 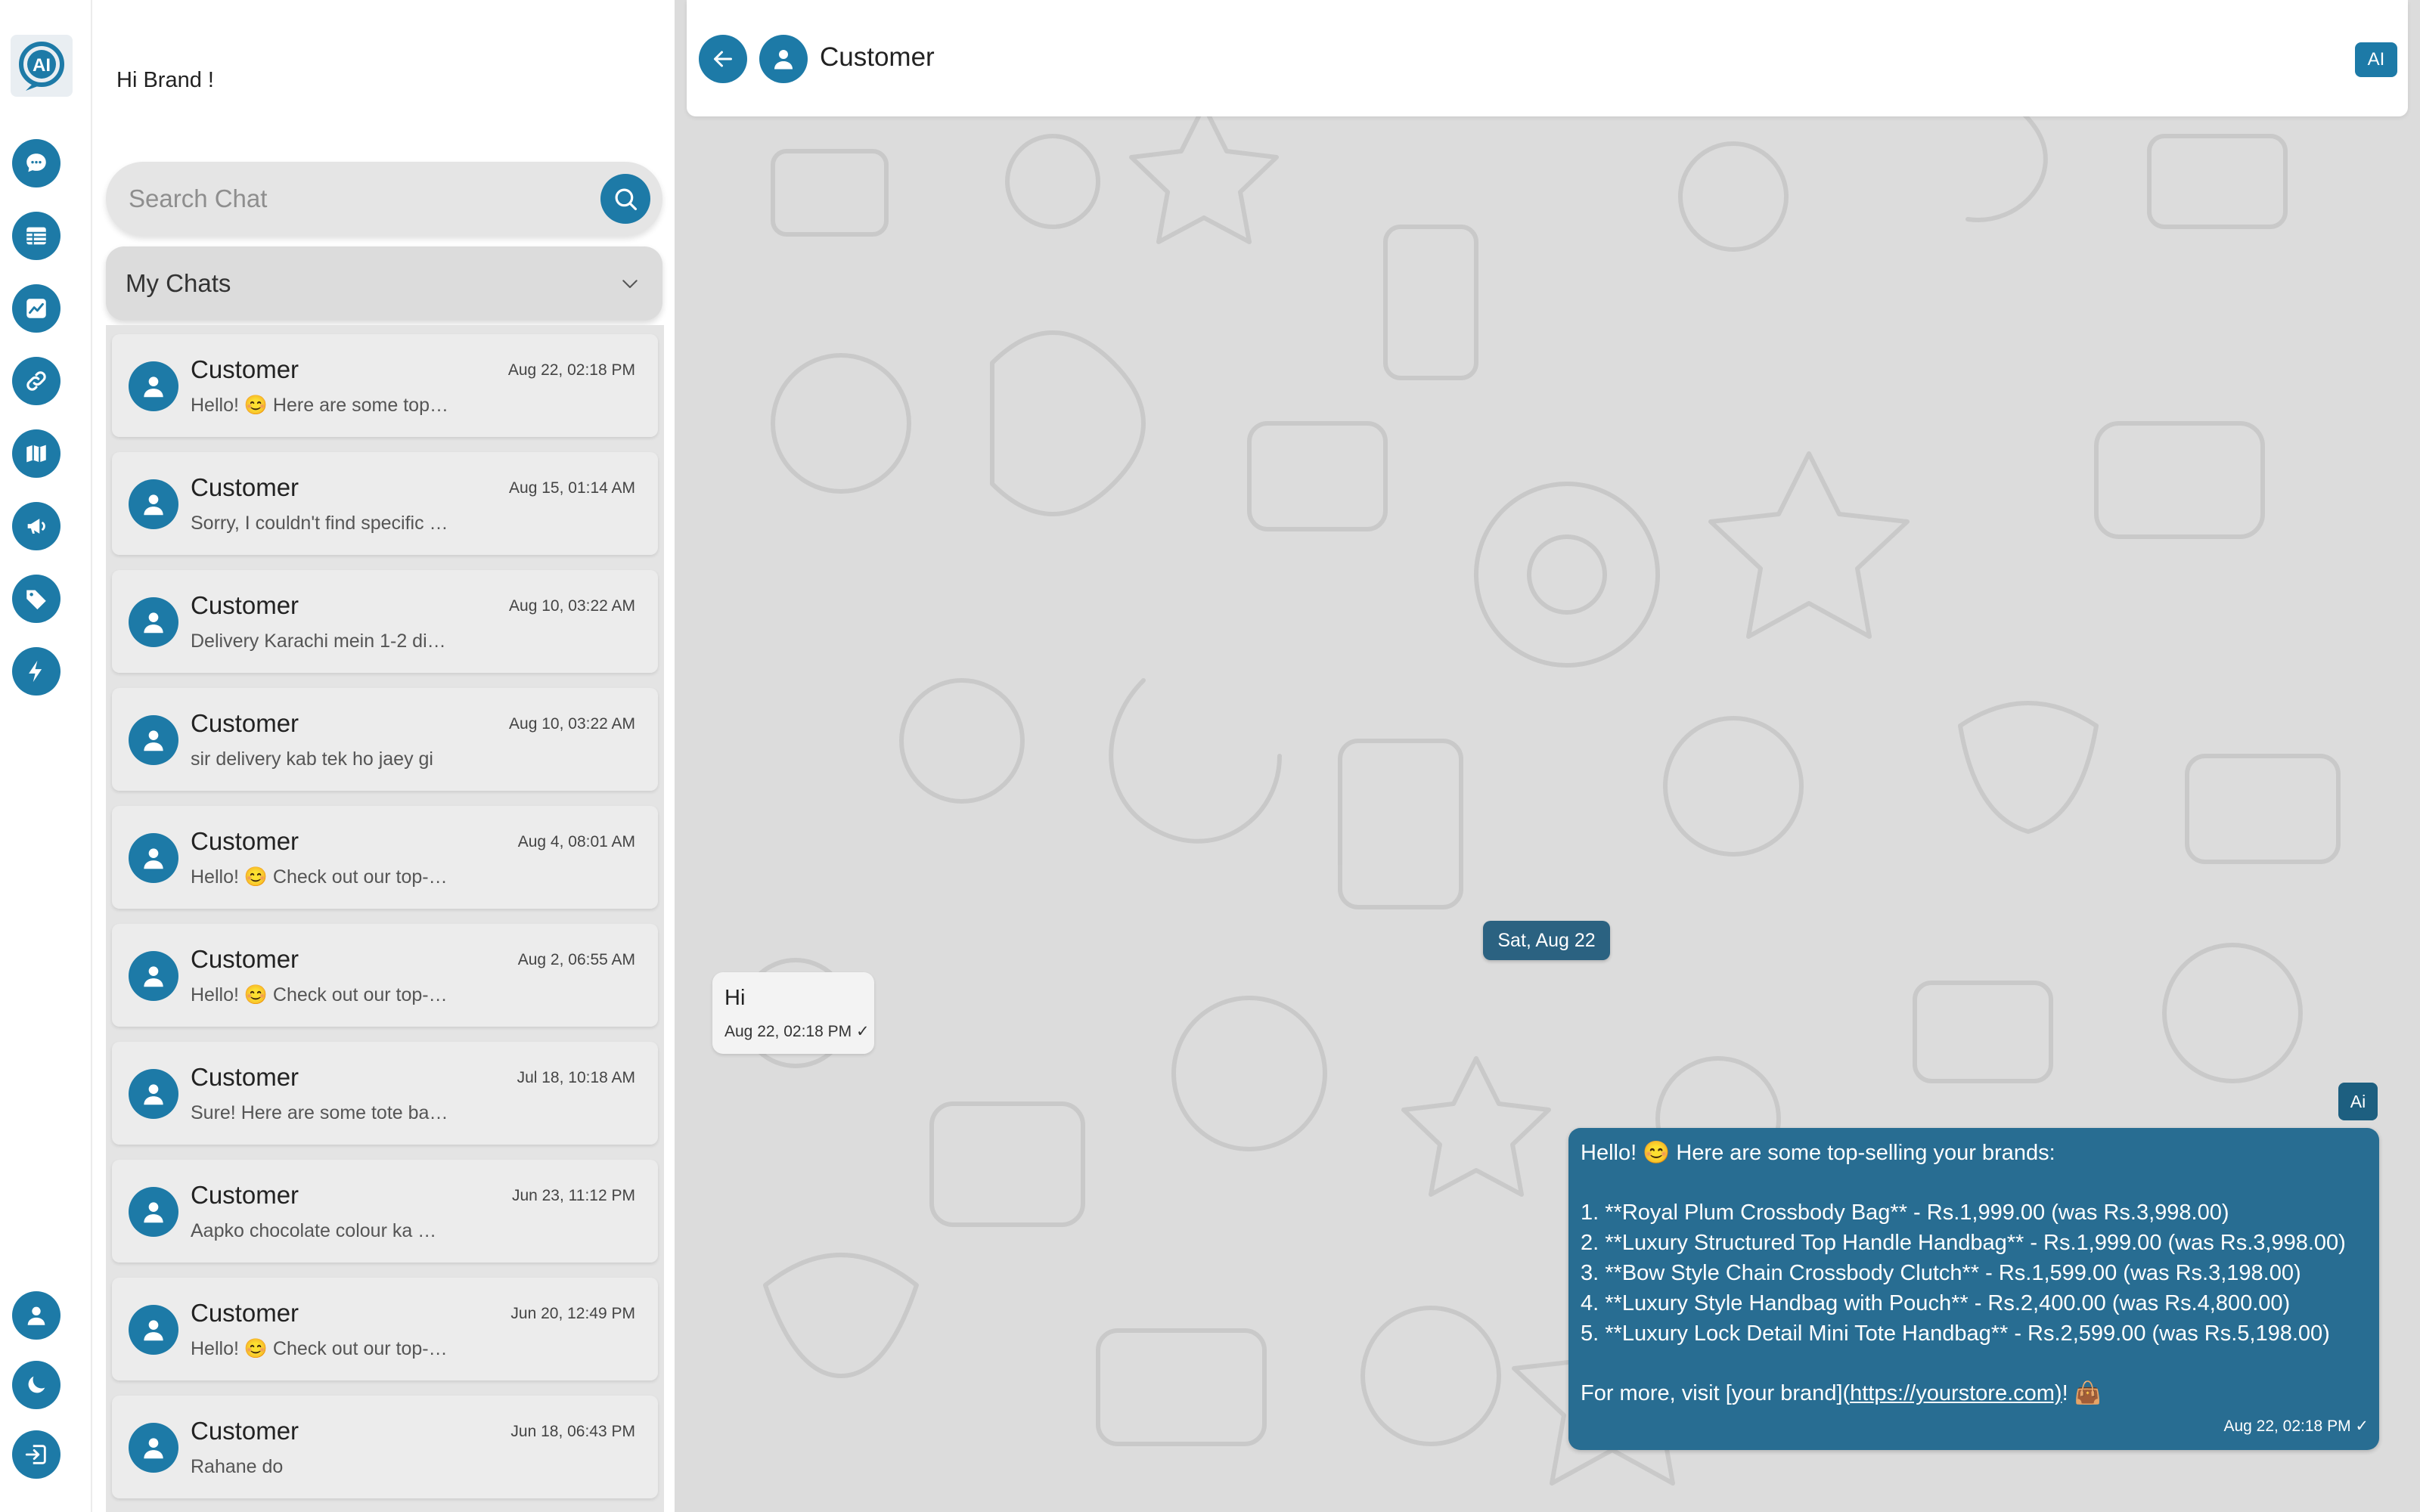 I want to click on rail-automation-button, so click(x=36, y=671).